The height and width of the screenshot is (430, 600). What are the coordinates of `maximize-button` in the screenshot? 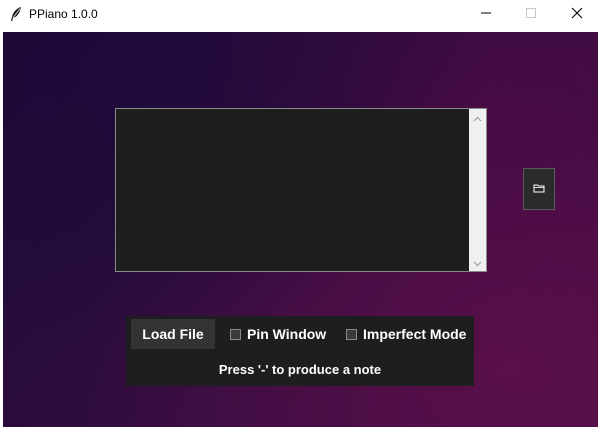 It's located at (531, 15).